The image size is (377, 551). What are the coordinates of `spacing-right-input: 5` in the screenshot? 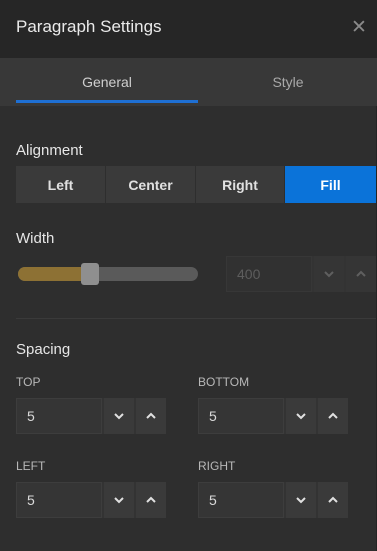 It's located at (273, 500).